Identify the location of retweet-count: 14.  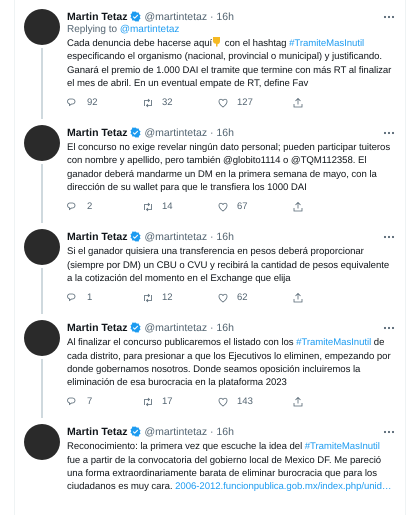
(167, 206).